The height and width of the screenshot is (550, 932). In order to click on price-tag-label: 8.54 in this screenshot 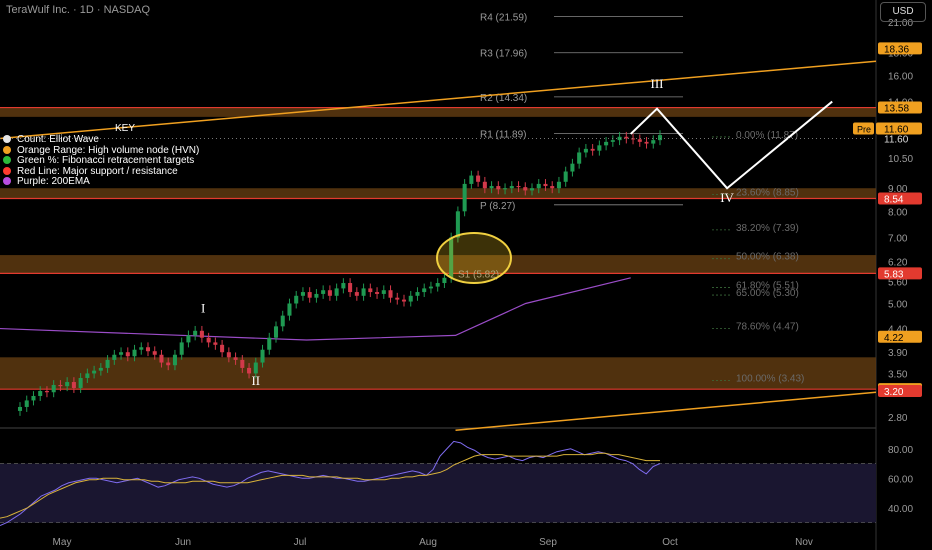, I will do `click(894, 200)`.